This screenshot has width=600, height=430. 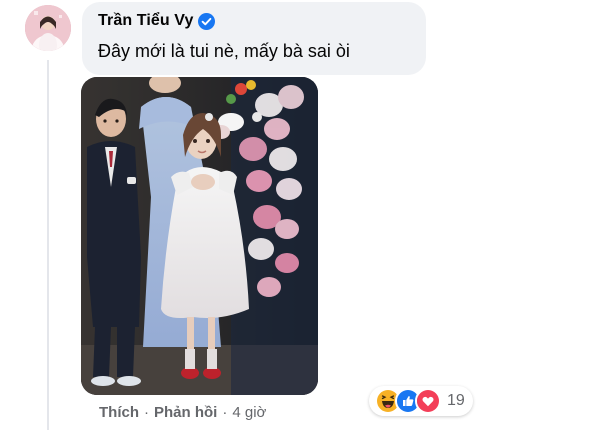 What do you see at coordinates (145, 21) in the screenshot?
I see `author-name: Trần Tiểu Vy` at bounding box center [145, 21].